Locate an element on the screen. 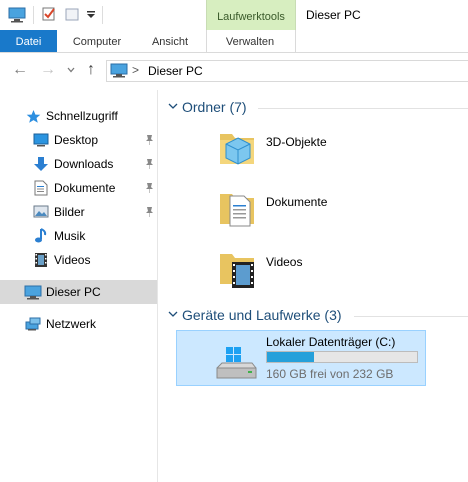 The image size is (468, 482). sidebar-item-label: Netzwerk is located at coordinates (71, 324).